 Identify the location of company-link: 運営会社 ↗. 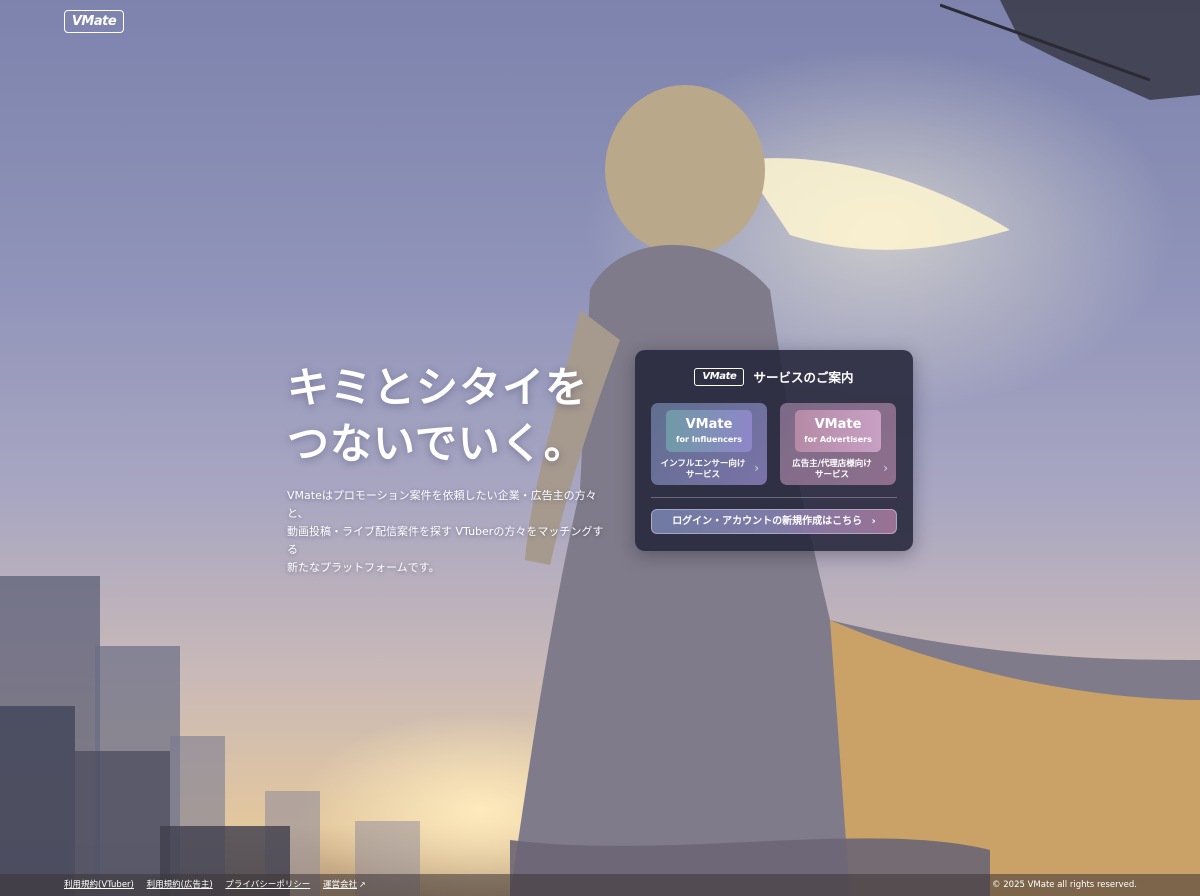
(344, 885).